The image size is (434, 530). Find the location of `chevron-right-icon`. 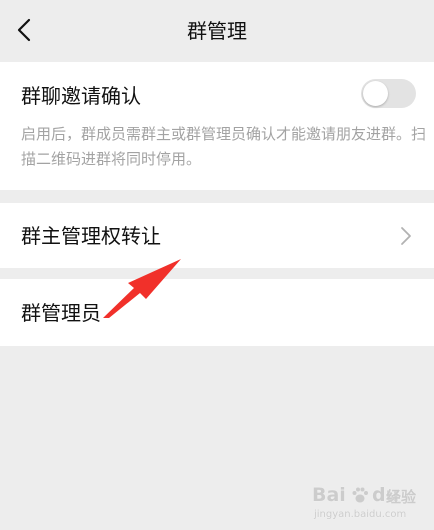

chevron-right-icon is located at coordinates (406, 236).